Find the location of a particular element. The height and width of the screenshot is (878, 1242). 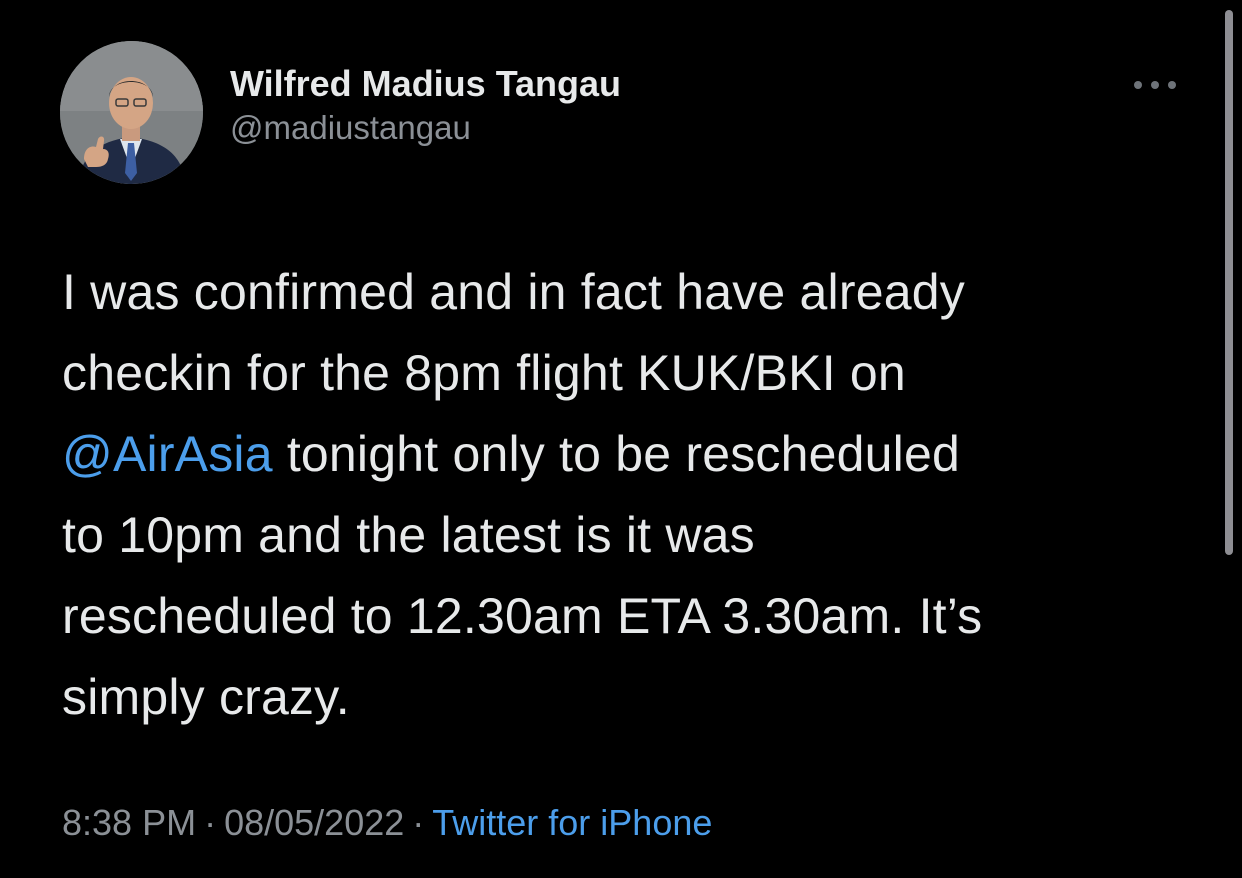

source-link: Twitter for iPhone is located at coordinates (572, 822).